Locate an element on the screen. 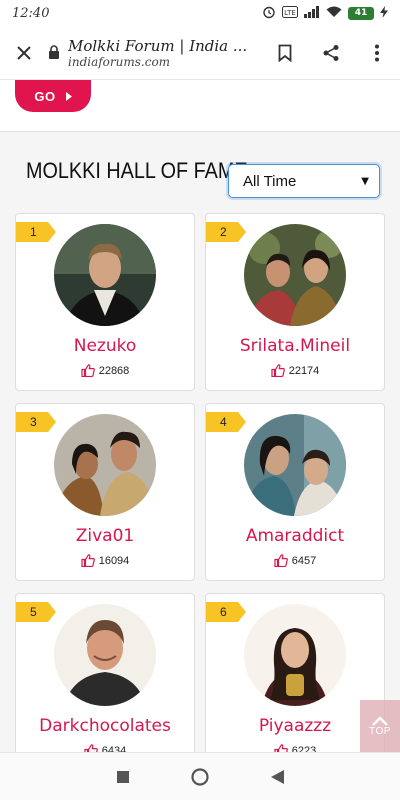 The width and height of the screenshot is (400, 800). member-name: Nezuko is located at coordinates (105, 346).